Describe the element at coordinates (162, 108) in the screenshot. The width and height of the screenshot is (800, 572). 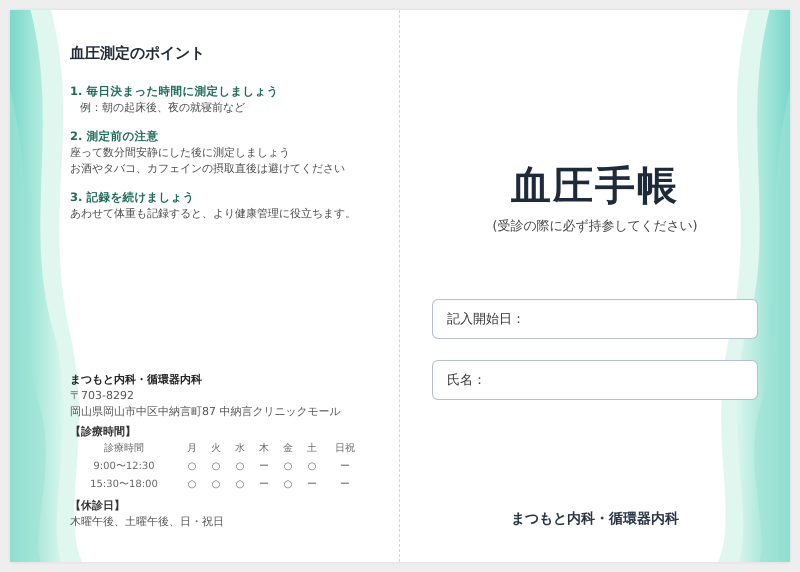
I see `point-text: 例：朝の起床後、夜の就寝前など` at that location.